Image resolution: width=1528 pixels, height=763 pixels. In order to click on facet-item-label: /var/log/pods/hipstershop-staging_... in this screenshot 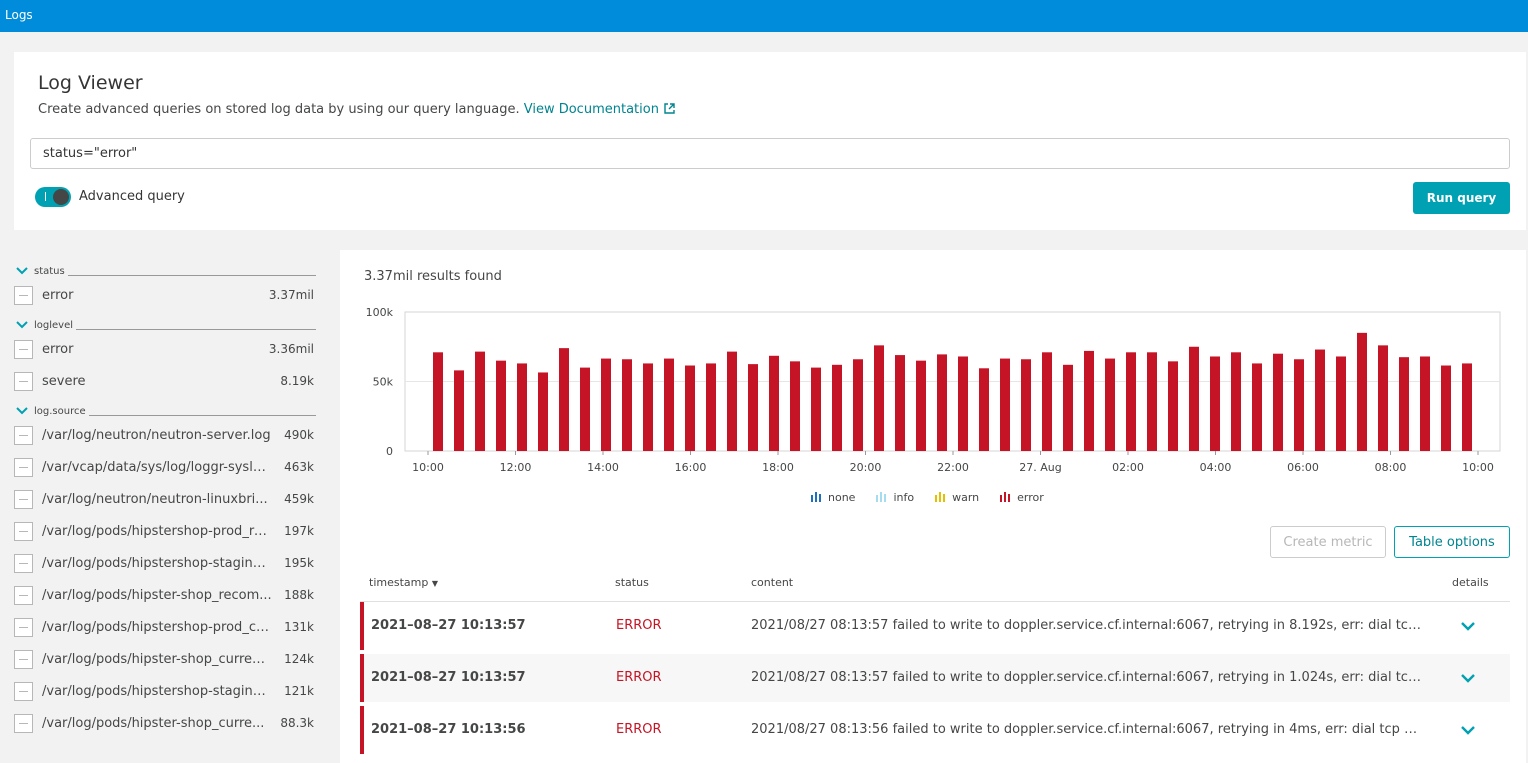, I will do `click(157, 691)`.